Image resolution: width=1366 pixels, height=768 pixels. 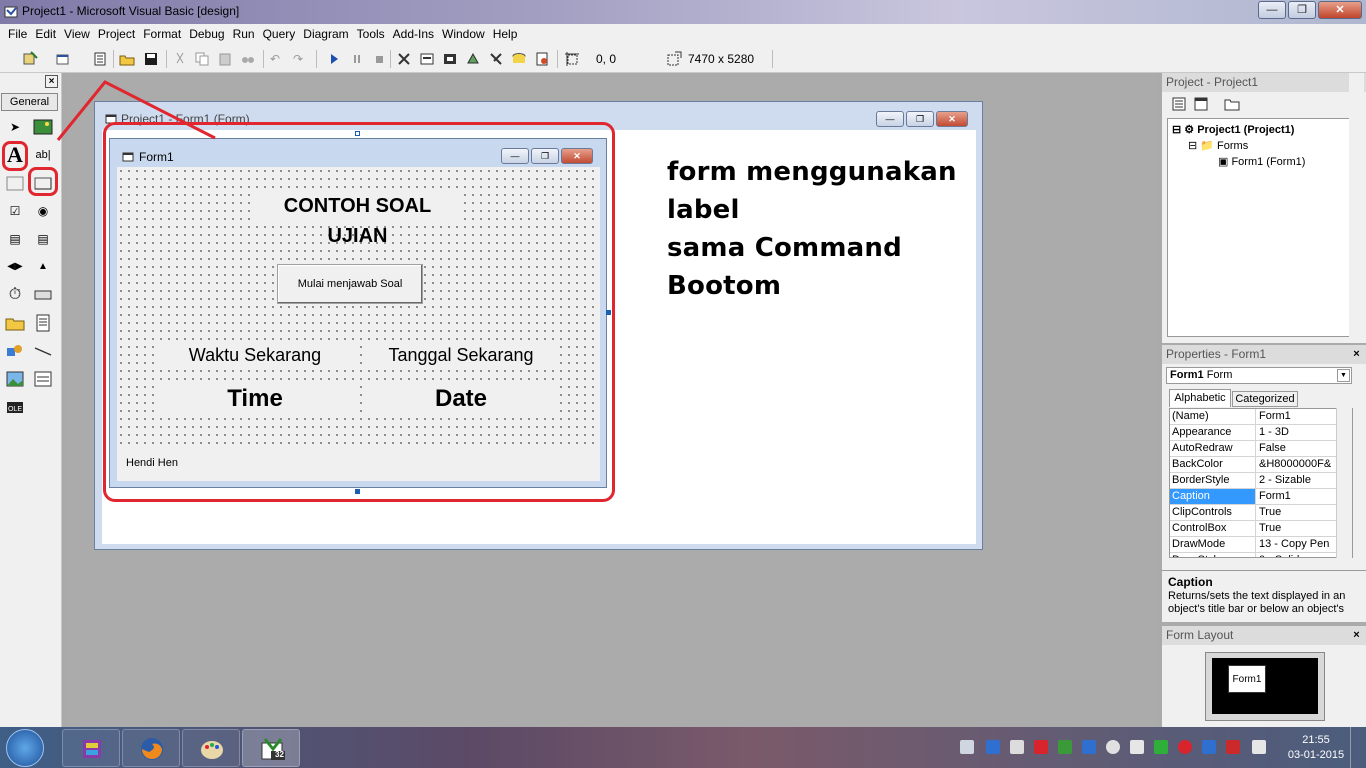 What do you see at coordinates (1185, 747) in the screenshot?
I see `app-tray-icon` at bounding box center [1185, 747].